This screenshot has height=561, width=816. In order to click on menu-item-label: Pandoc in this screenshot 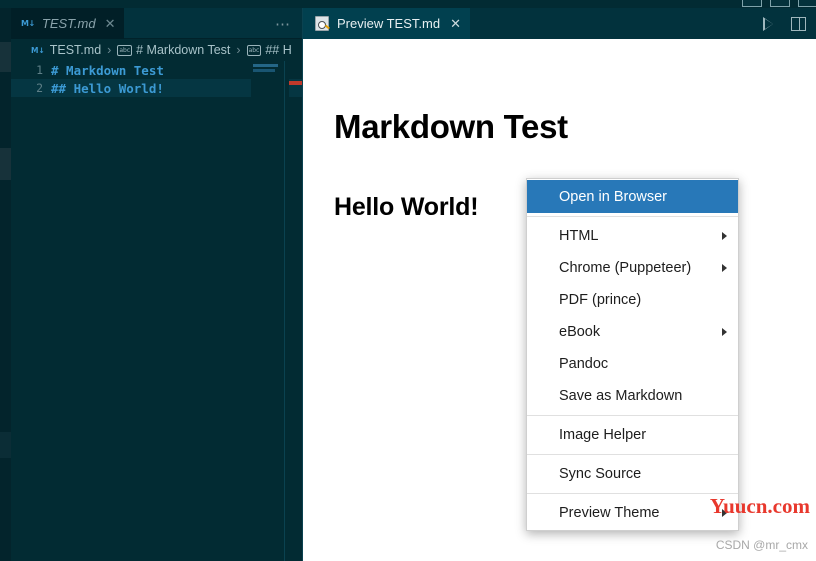, I will do `click(584, 364)`.